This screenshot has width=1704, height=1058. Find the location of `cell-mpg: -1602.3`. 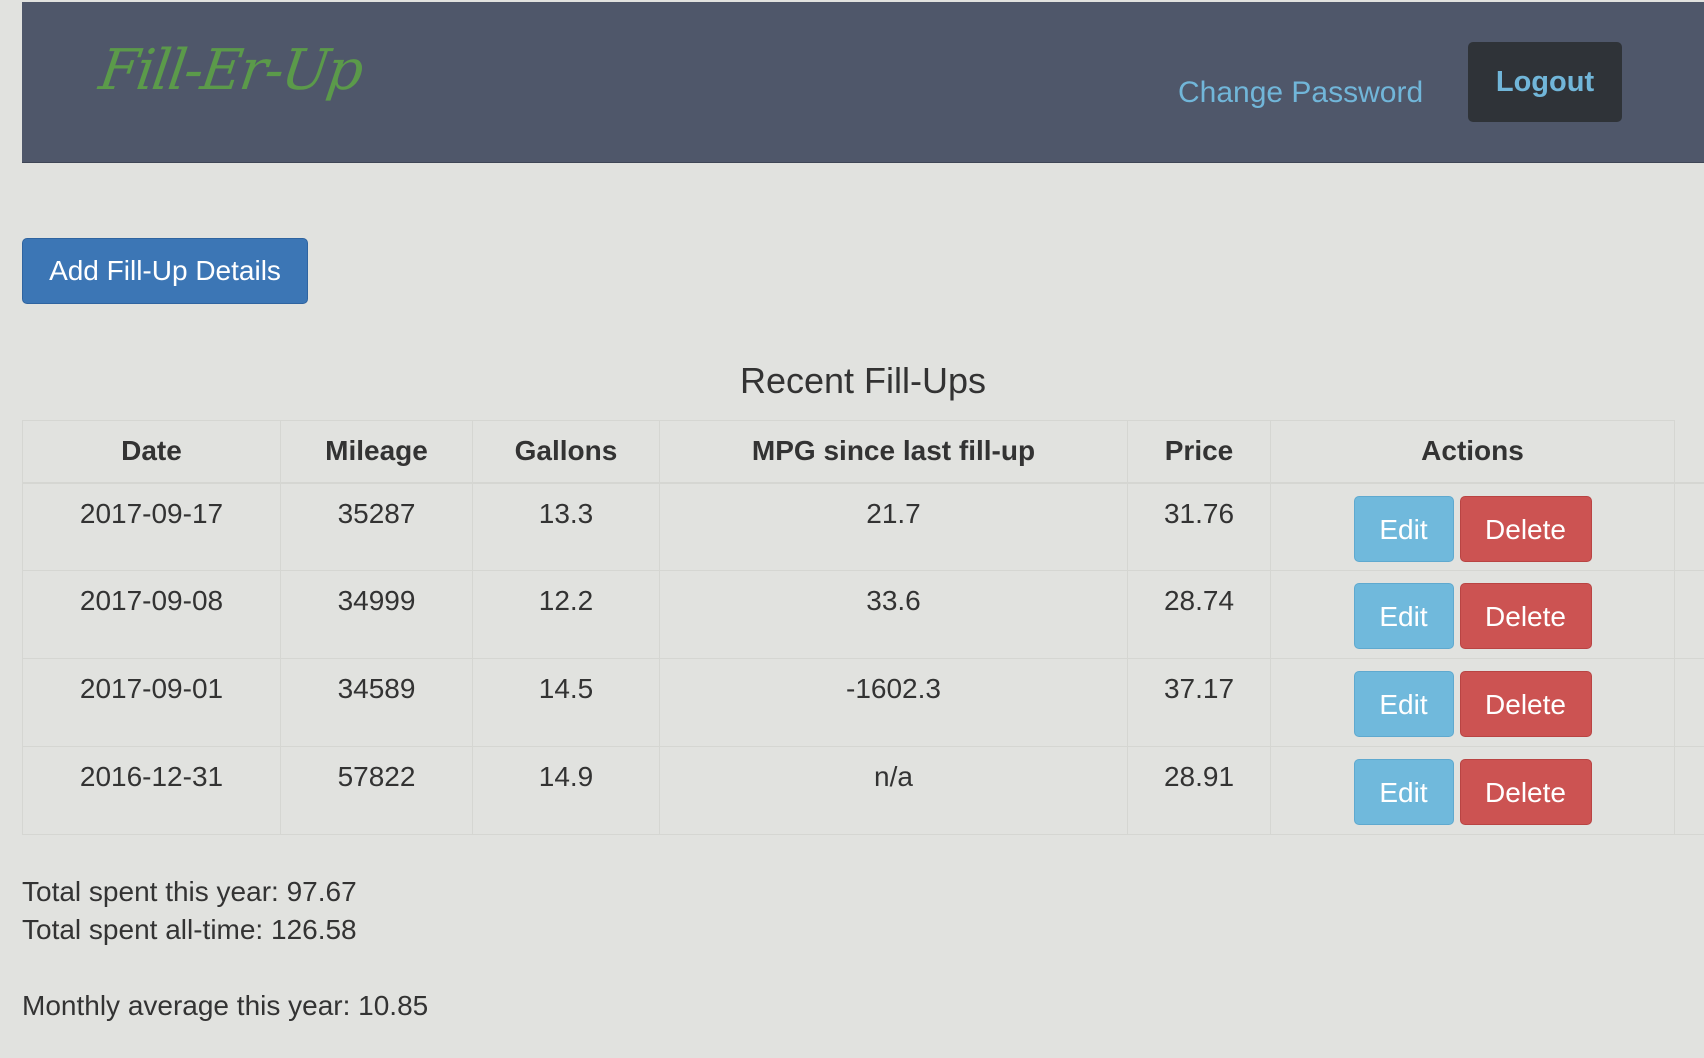

cell-mpg: -1602.3 is located at coordinates (893, 702).